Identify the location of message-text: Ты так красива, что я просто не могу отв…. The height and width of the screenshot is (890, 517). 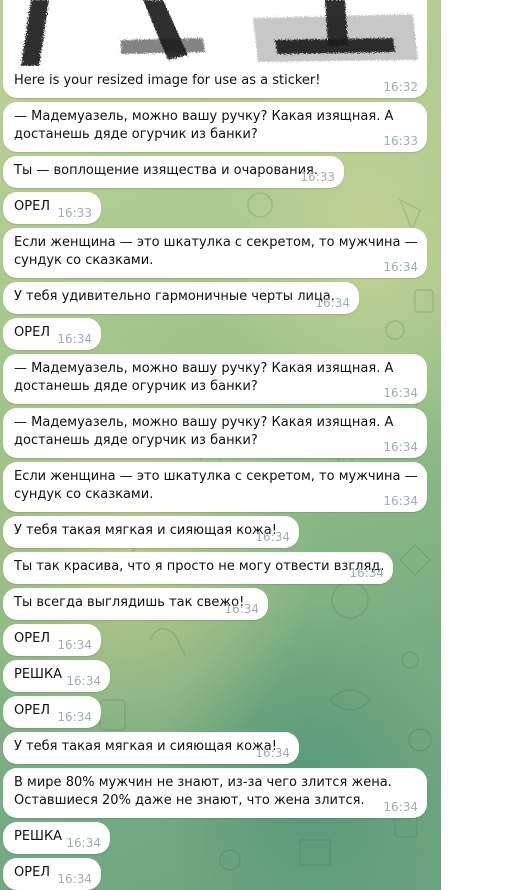
(199, 566).